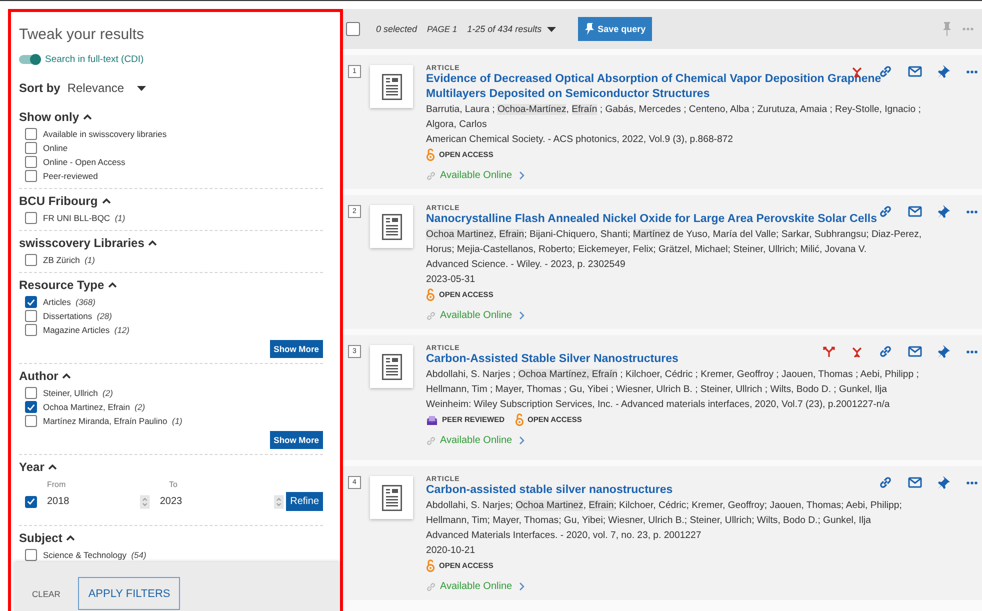 The width and height of the screenshot is (982, 611). I want to click on filter-option: Science & Technology (54), so click(94, 555).